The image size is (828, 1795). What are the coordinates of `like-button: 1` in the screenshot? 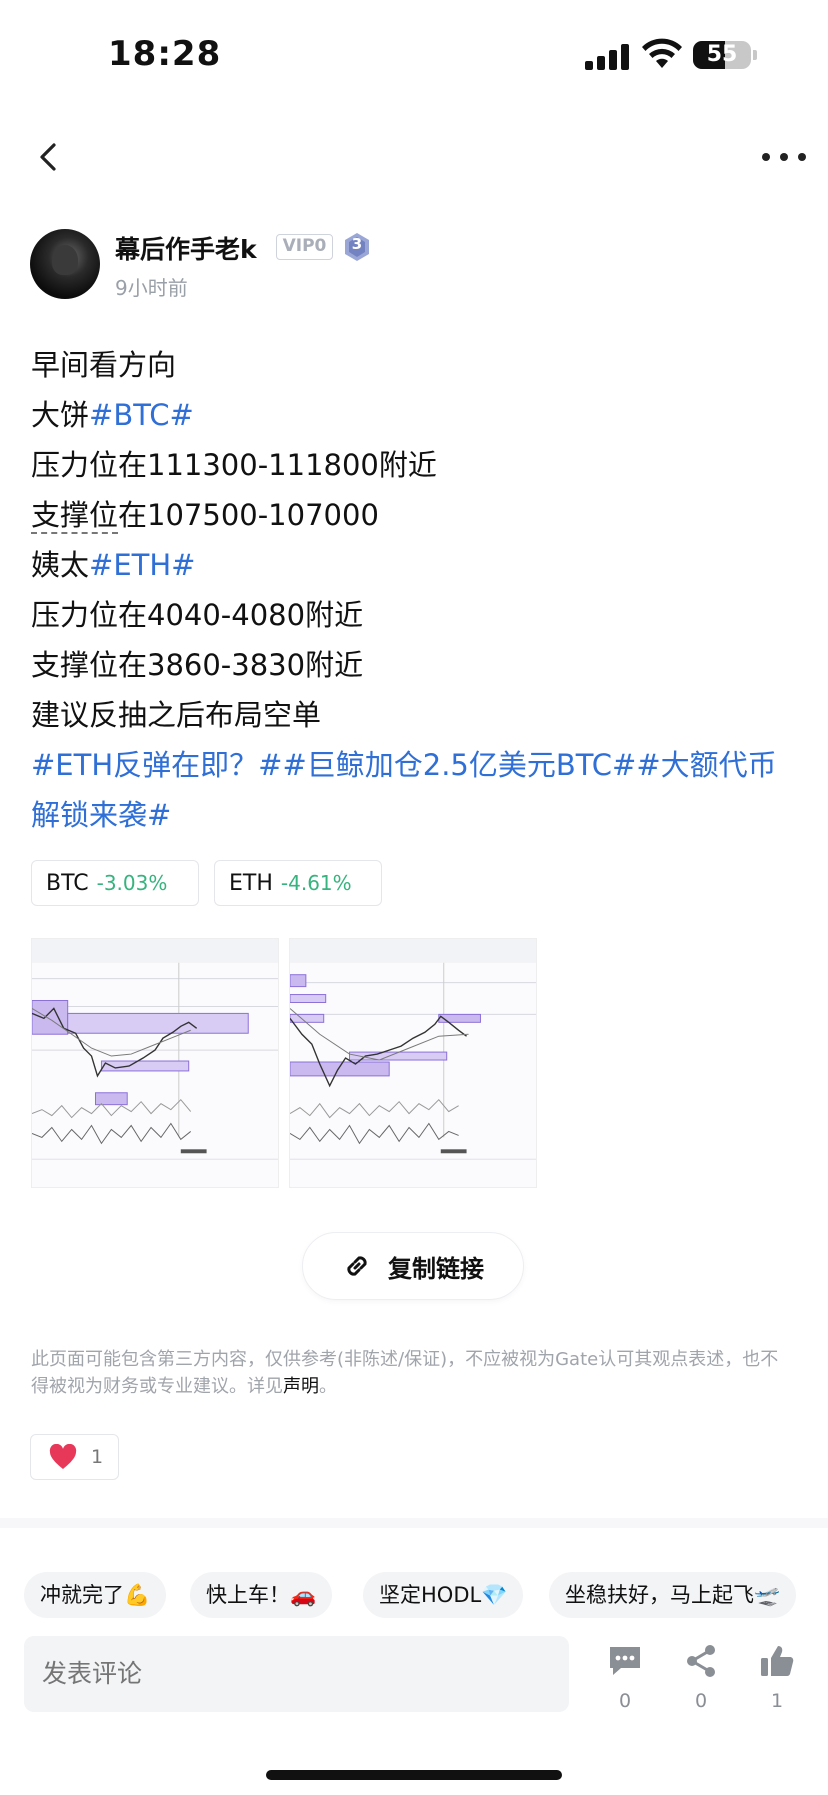 It's located at (74, 1457).